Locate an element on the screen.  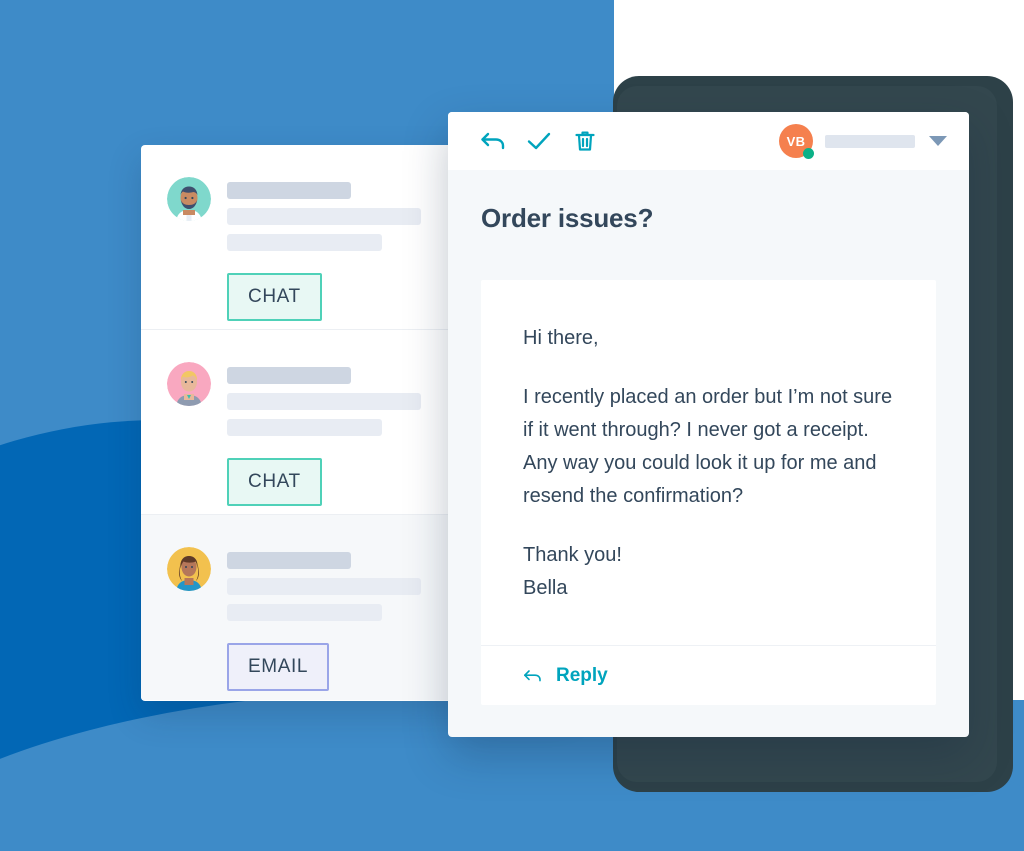
checkmark-icon is located at coordinates (539, 141).